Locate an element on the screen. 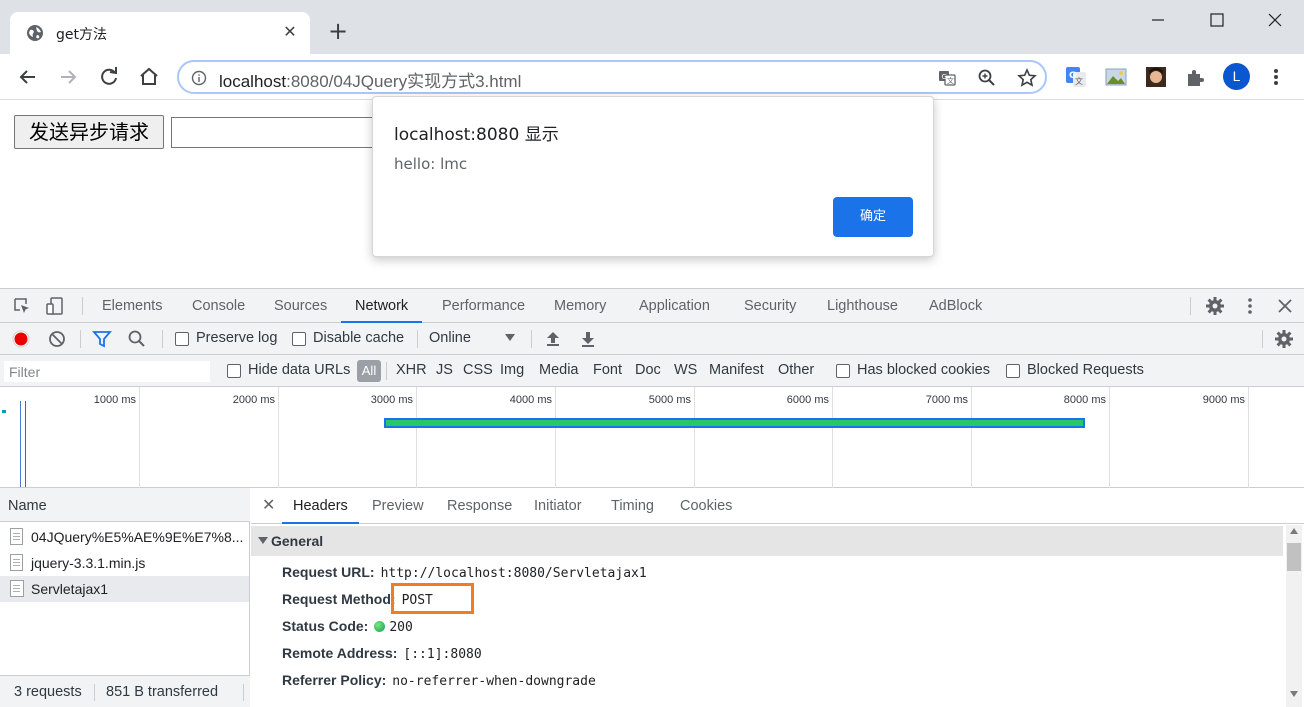 The width and height of the screenshot is (1304, 707). header-row-status-code: Status Code: 200 is located at coordinates (347, 628).